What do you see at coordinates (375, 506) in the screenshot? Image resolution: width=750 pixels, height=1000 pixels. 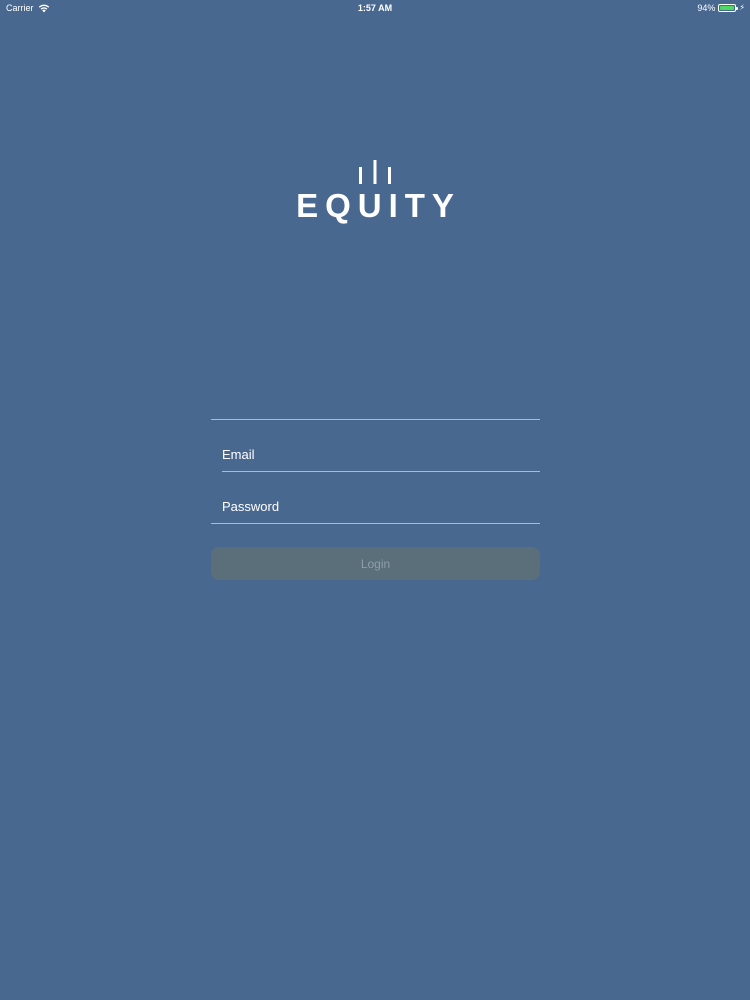 I see `password-input` at bounding box center [375, 506].